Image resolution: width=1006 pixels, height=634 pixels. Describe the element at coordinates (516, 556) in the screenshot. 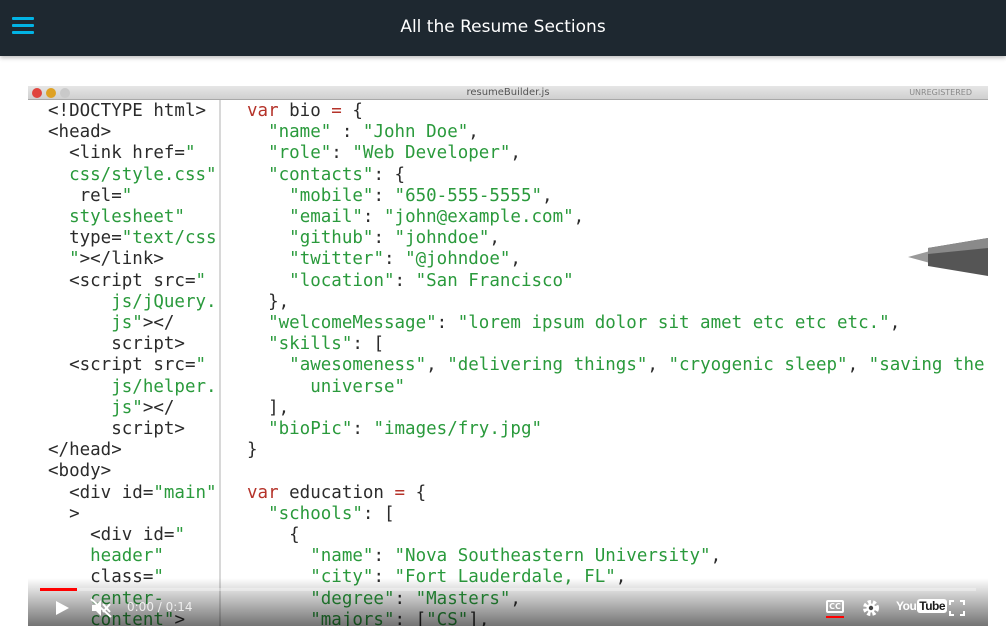

I see `js-code-line: "name": "Nova Southeastern University",` at that location.